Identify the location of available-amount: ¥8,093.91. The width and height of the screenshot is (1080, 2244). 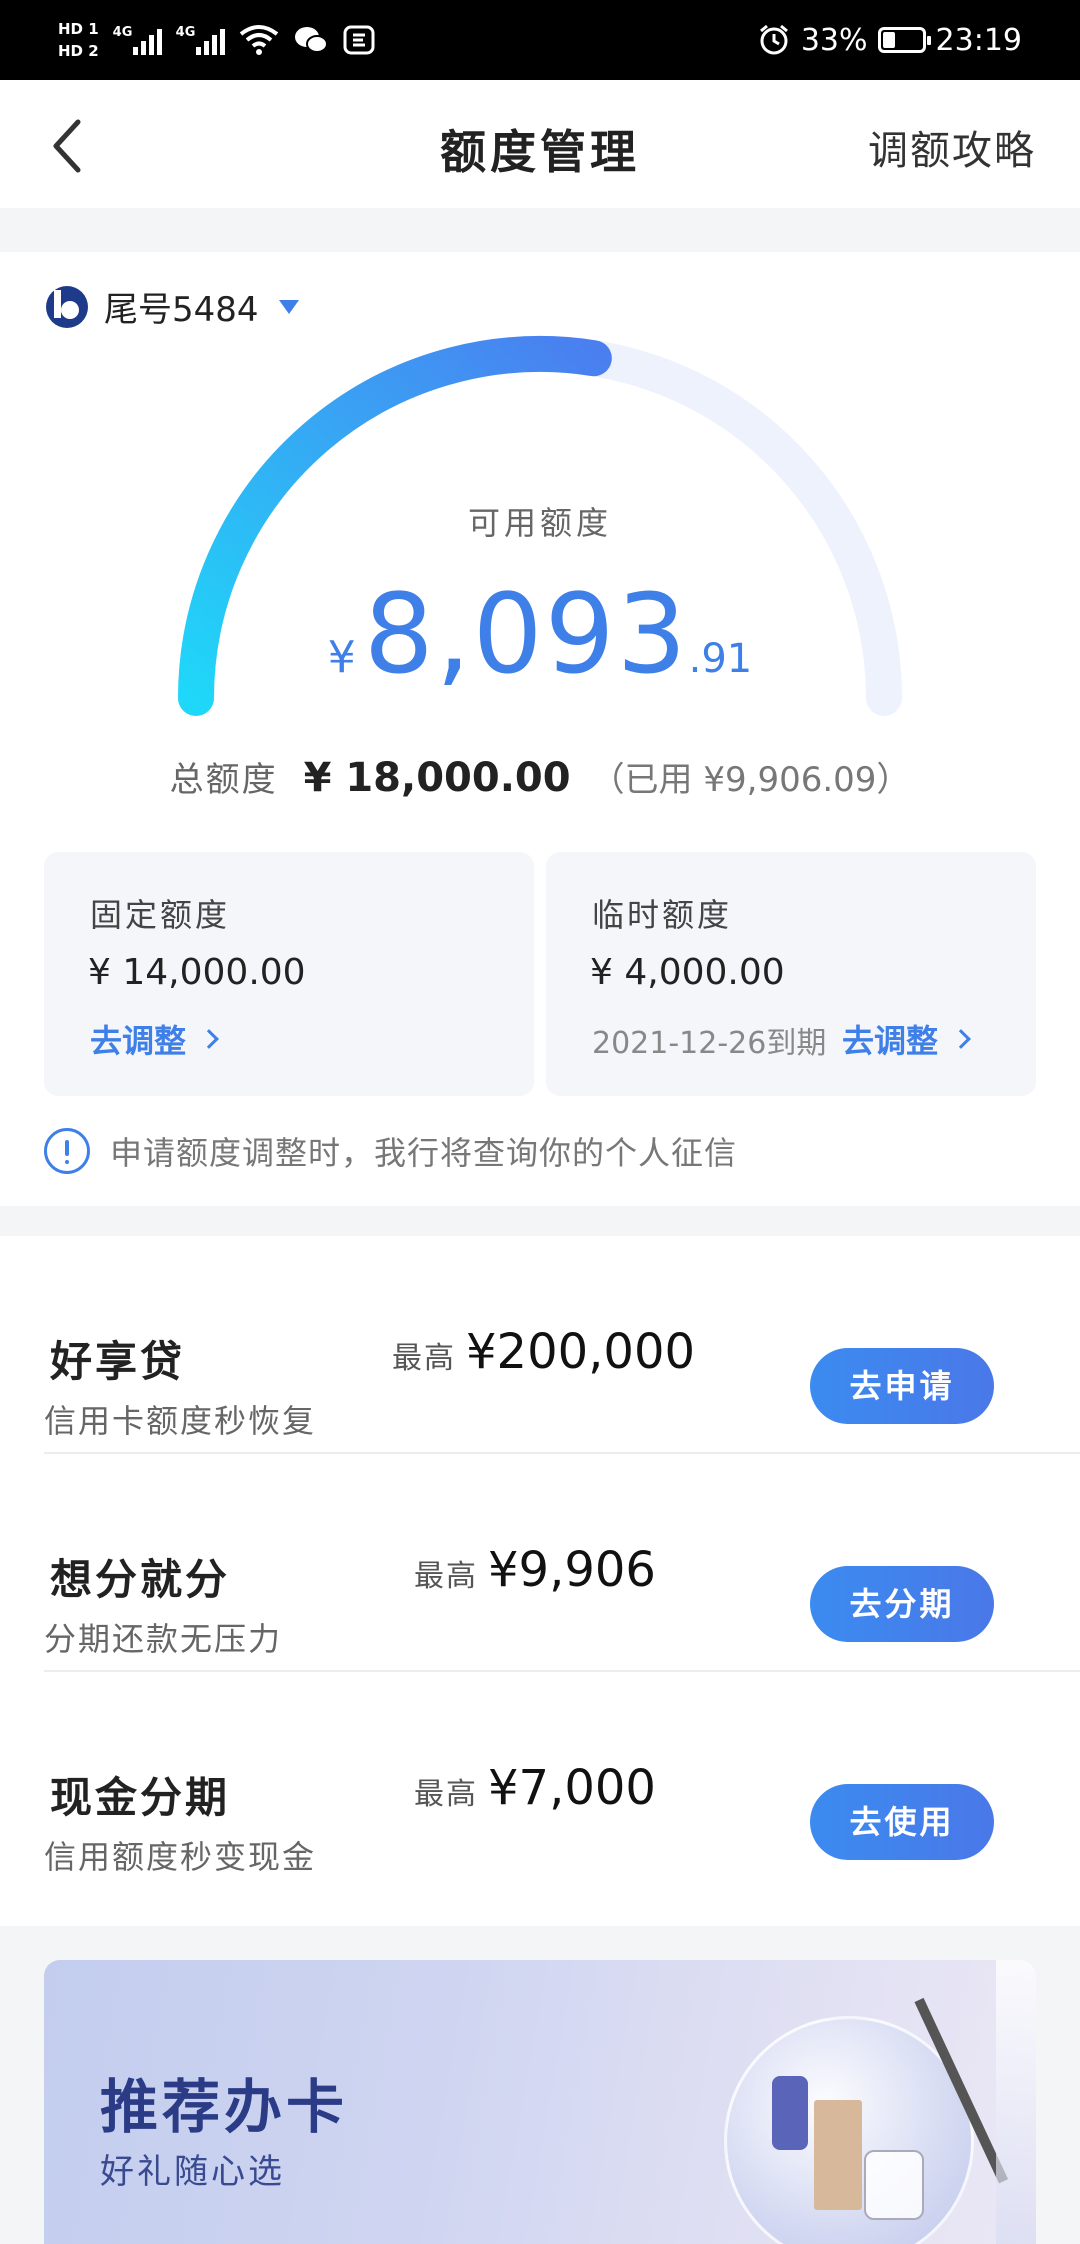
(540, 634).